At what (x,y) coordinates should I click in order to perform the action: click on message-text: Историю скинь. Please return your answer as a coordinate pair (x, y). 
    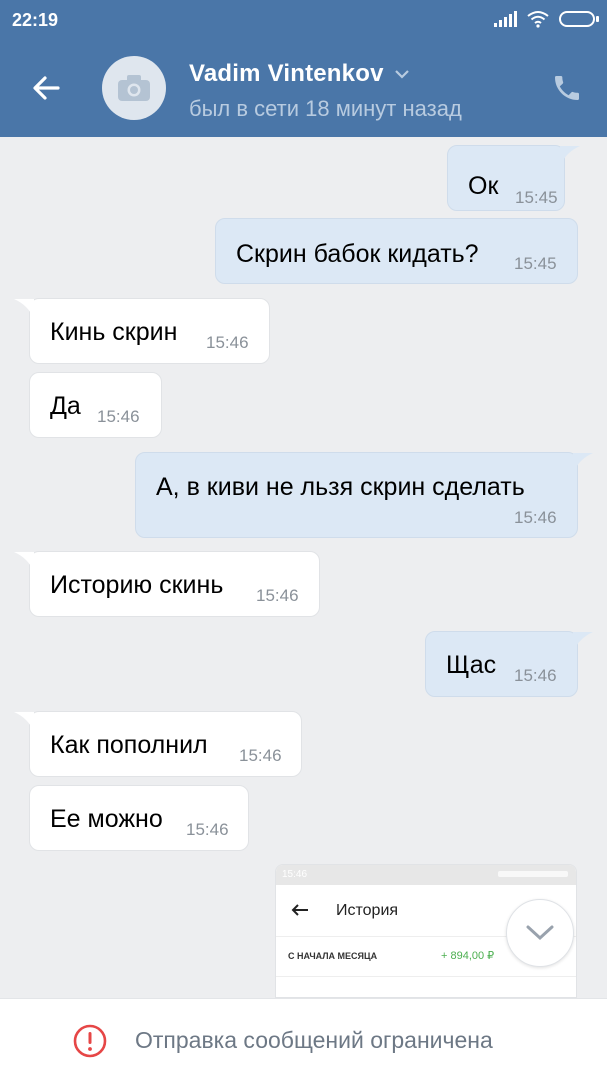
    Looking at the image, I should click on (137, 585).